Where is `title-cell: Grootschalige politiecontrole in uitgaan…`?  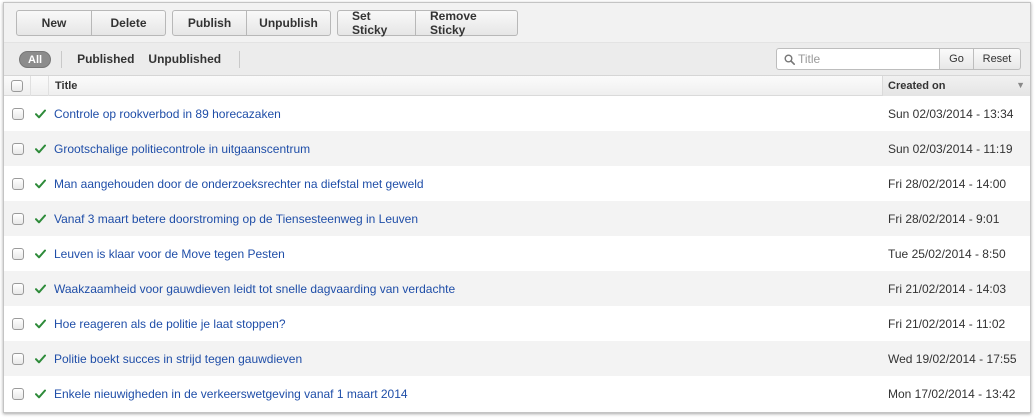 title-cell: Grootschalige politiecontrole in uitgaan… is located at coordinates (465, 149).